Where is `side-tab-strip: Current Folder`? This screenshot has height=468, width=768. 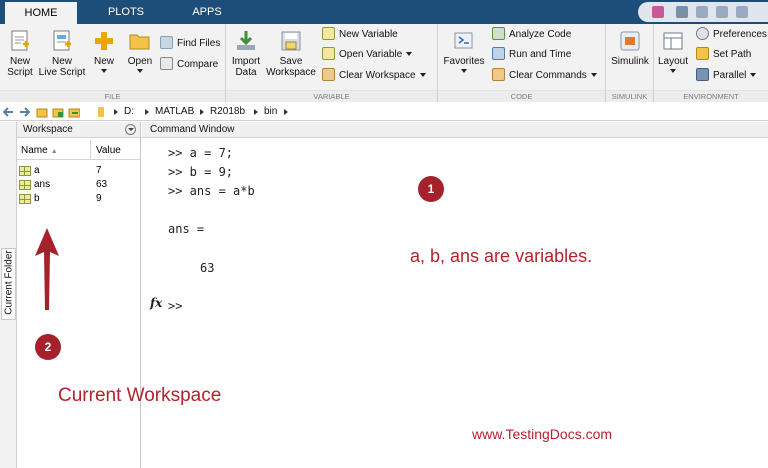 side-tab-strip: Current Folder is located at coordinates (8, 295).